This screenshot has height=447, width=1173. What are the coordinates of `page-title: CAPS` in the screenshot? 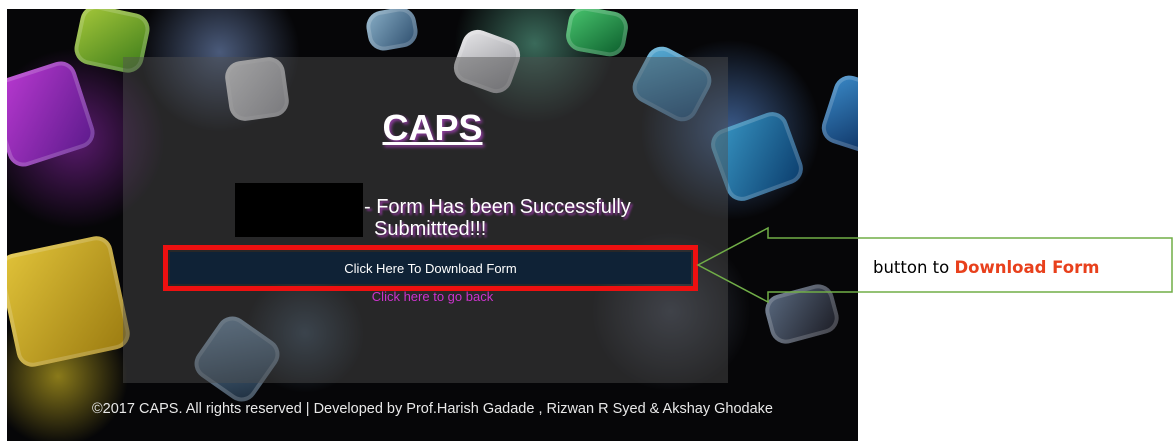 It's located at (432, 127).